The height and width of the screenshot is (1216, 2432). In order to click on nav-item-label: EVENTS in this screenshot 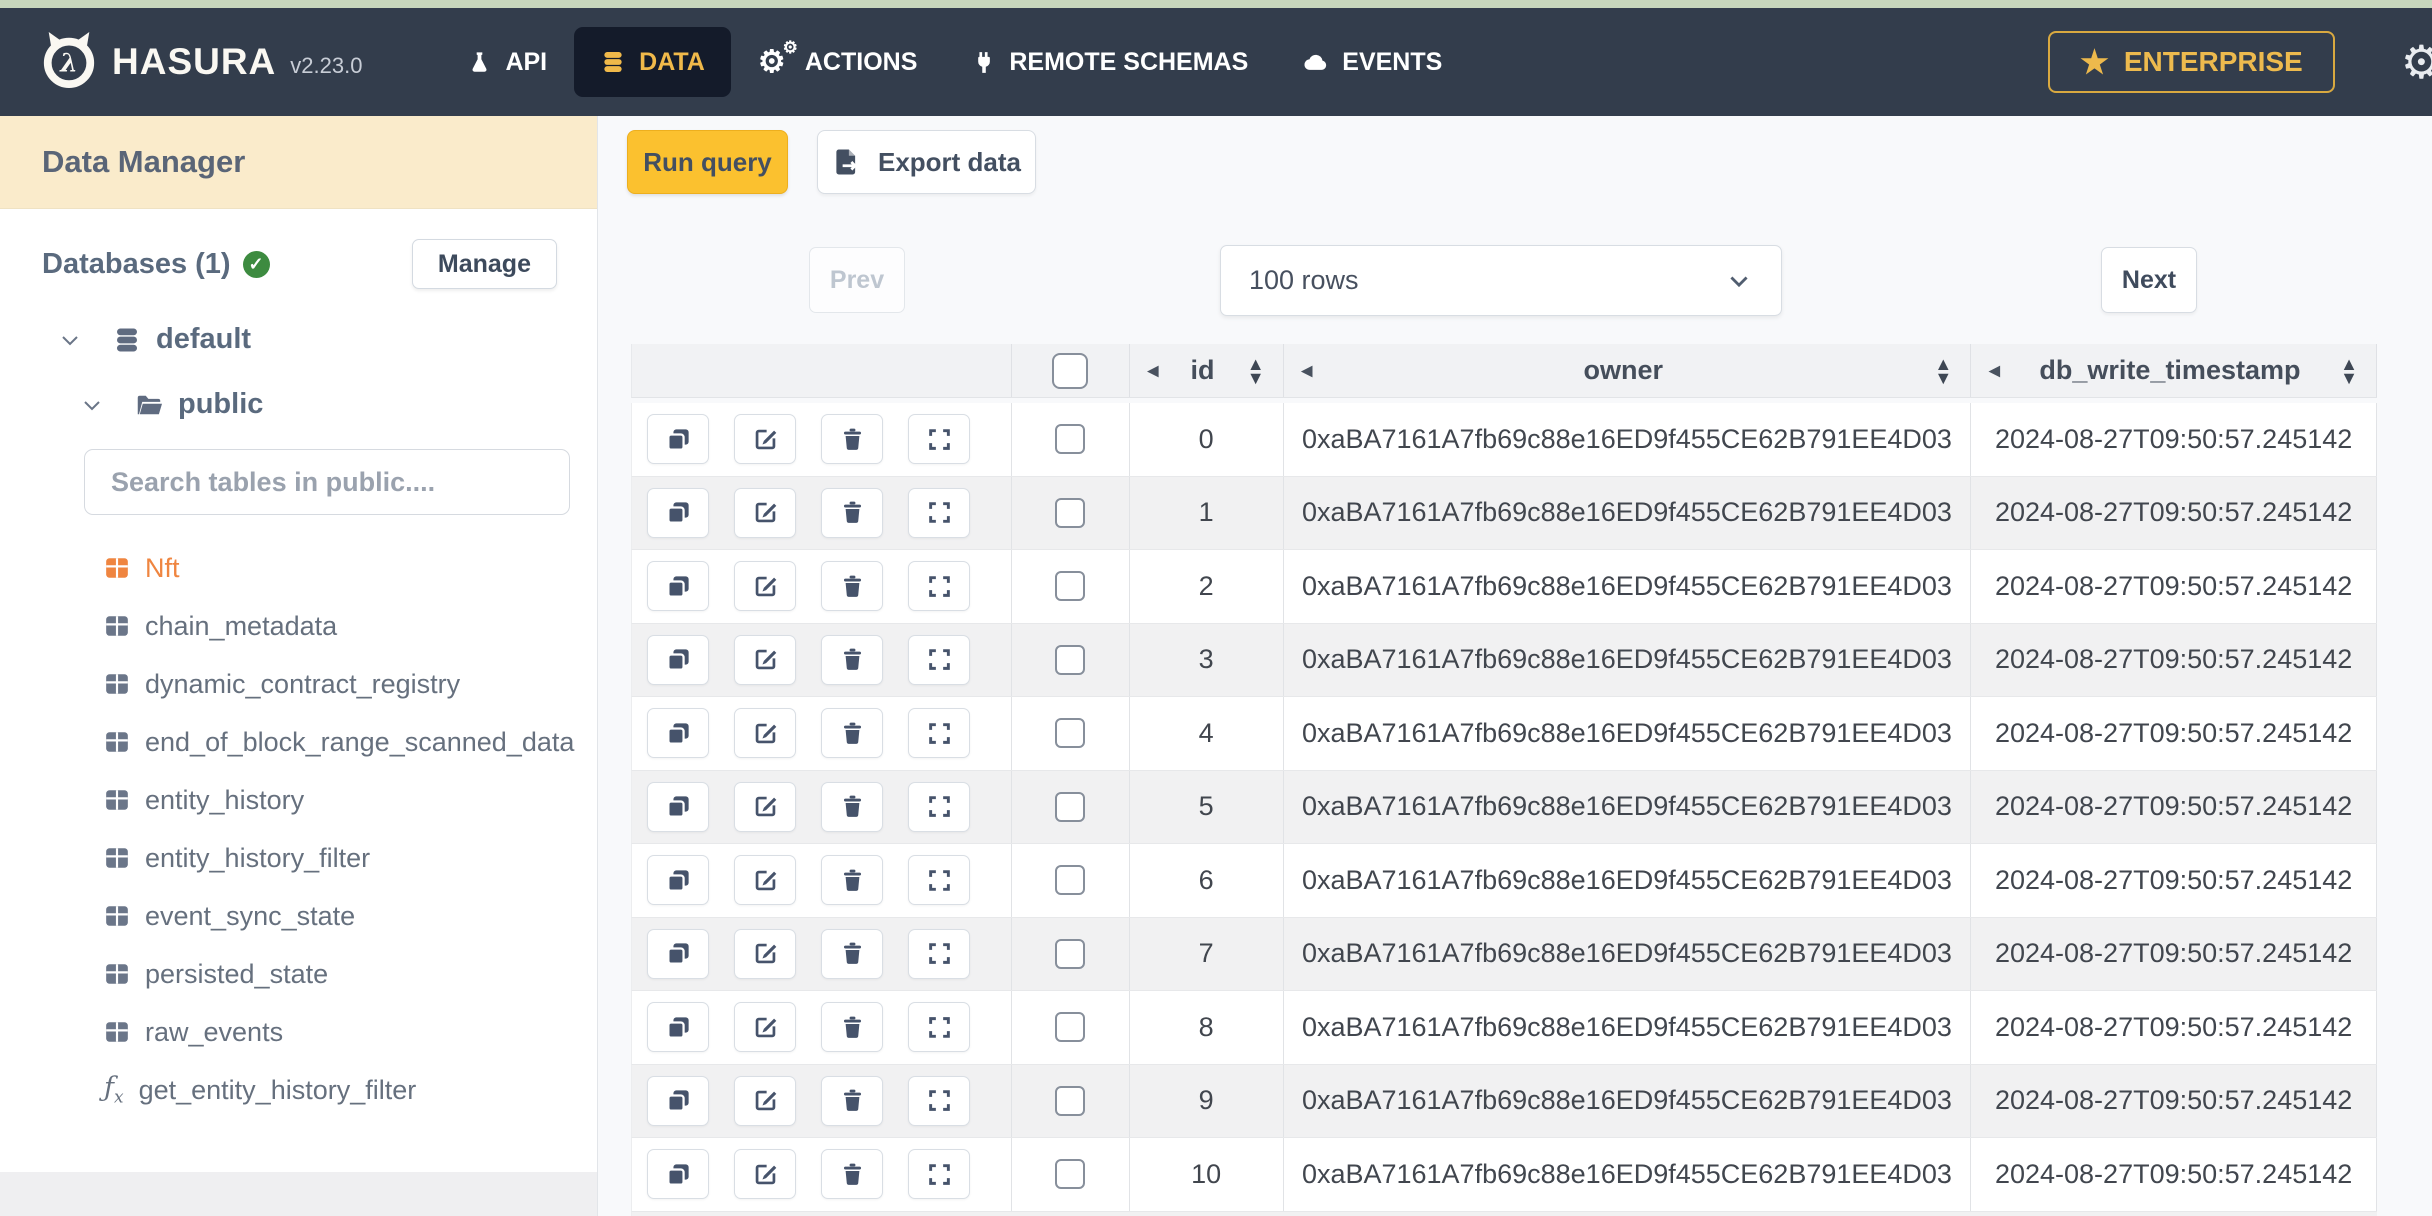, I will do `click(1392, 61)`.